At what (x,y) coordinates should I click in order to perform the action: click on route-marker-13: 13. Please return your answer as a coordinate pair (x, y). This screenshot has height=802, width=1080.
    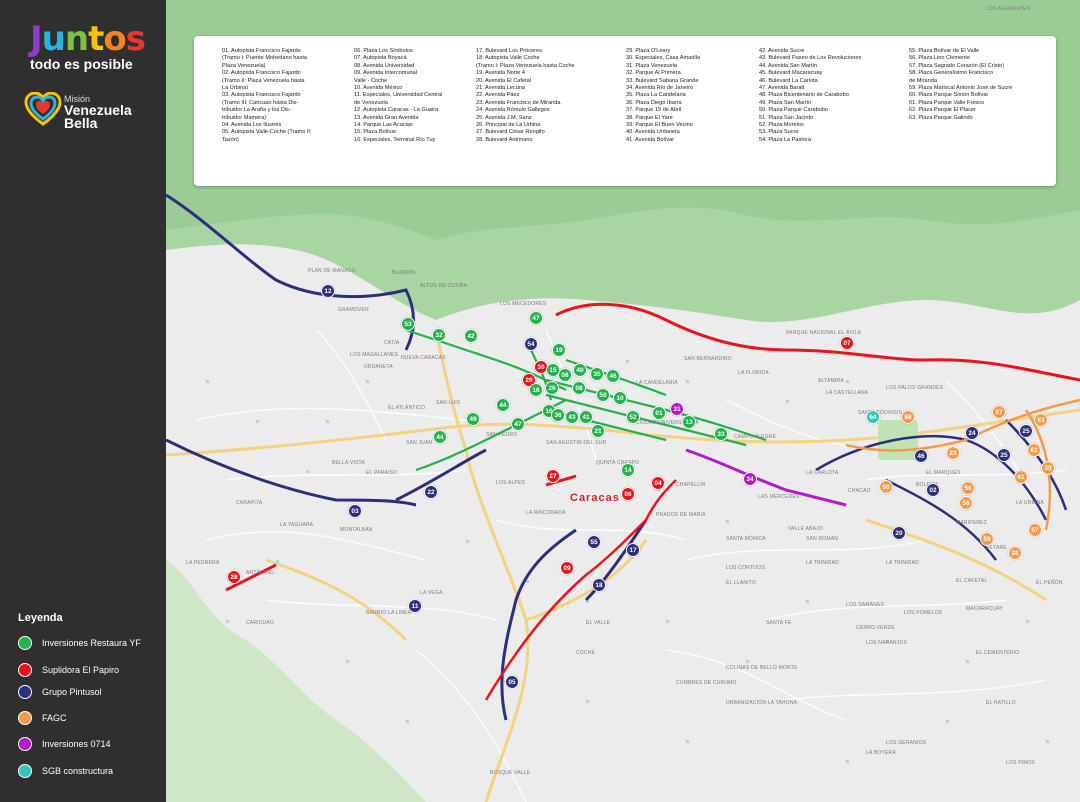
    Looking at the image, I should click on (689, 422).